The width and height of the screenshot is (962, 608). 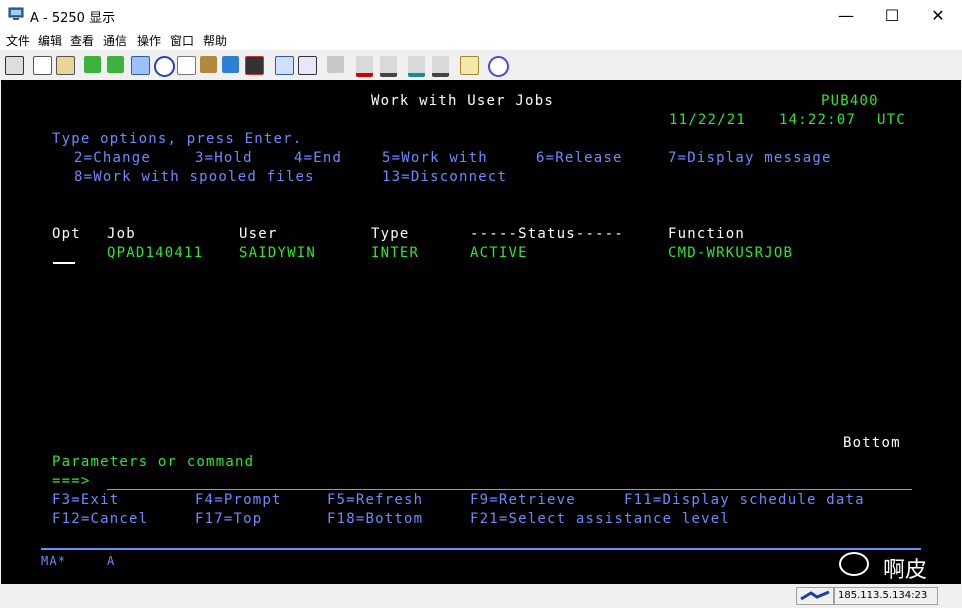 What do you see at coordinates (364, 66) in the screenshot?
I see `record-macro-icon` at bounding box center [364, 66].